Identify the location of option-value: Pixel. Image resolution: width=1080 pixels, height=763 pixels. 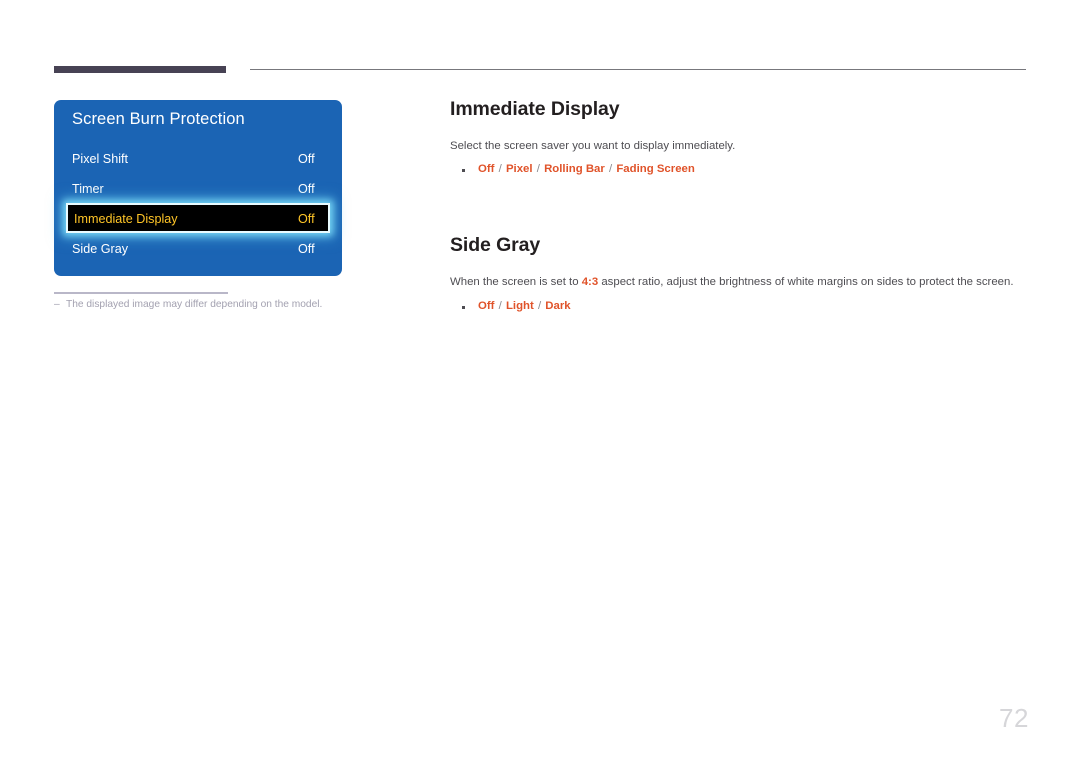
(519, 169).